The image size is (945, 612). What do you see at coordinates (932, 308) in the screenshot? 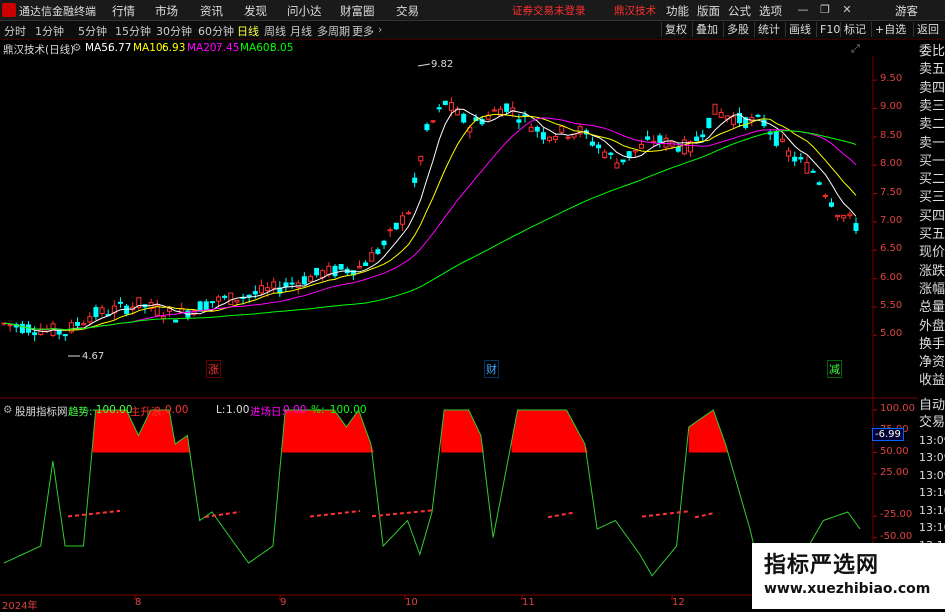
I see `side-panel-item: 总量` at bounding box center [932, 308].